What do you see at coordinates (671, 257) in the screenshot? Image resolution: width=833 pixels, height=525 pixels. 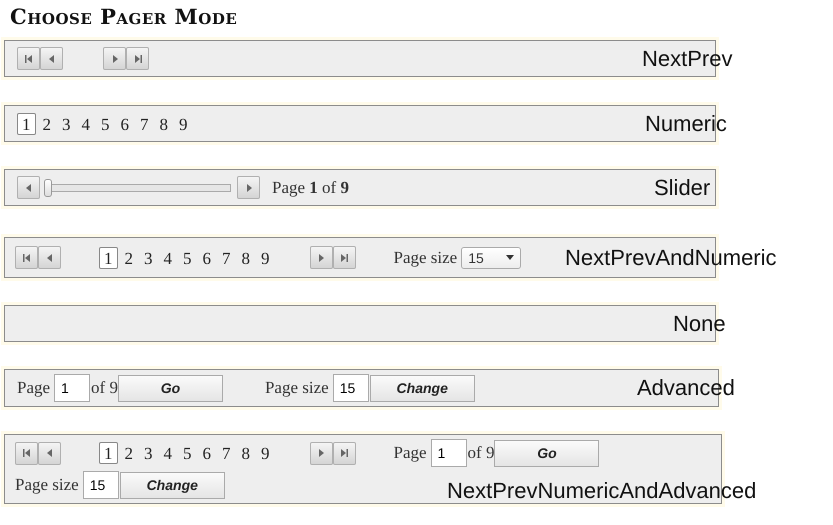 I see `mode-label: NextPrevAndNumeric` at bounding box center [671, 257].